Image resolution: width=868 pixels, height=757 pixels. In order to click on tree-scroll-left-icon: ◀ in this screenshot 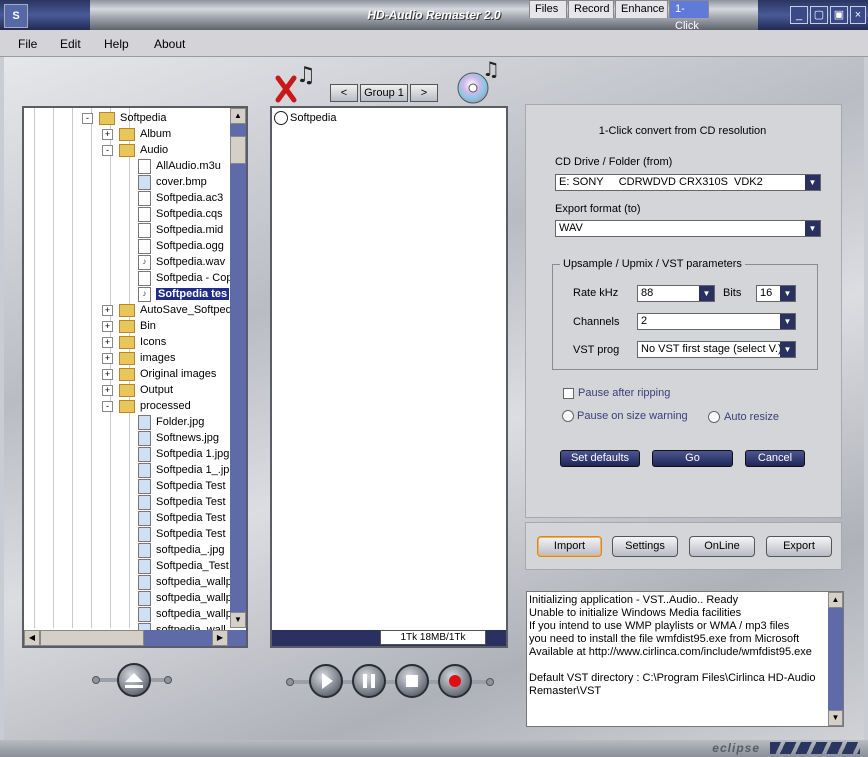, I will do `click(32, 638)`.